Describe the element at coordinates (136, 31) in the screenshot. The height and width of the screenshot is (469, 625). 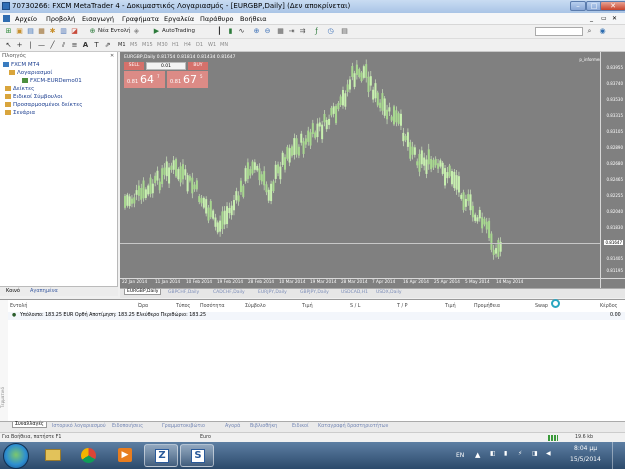
I see `metaeditor-icon: ◈` at that location.